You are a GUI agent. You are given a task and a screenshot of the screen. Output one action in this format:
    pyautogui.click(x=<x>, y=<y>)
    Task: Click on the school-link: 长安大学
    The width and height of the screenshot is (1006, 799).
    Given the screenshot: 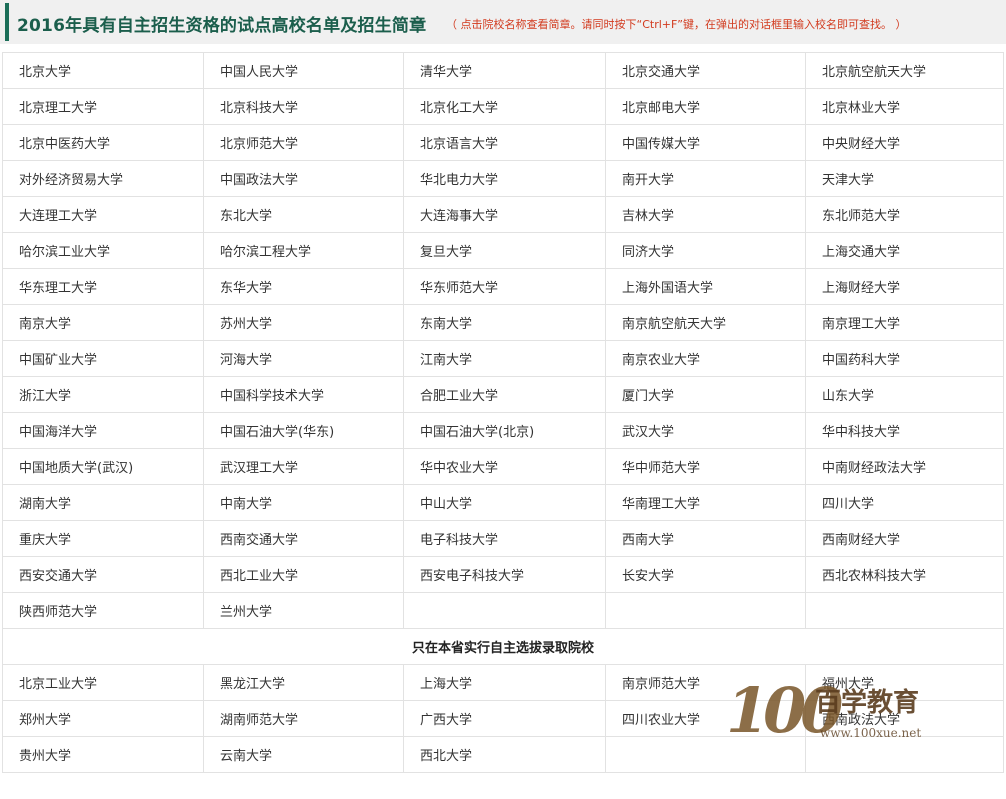 What is the action you would take?
    pyautogui.click(x=648, y=576)
    